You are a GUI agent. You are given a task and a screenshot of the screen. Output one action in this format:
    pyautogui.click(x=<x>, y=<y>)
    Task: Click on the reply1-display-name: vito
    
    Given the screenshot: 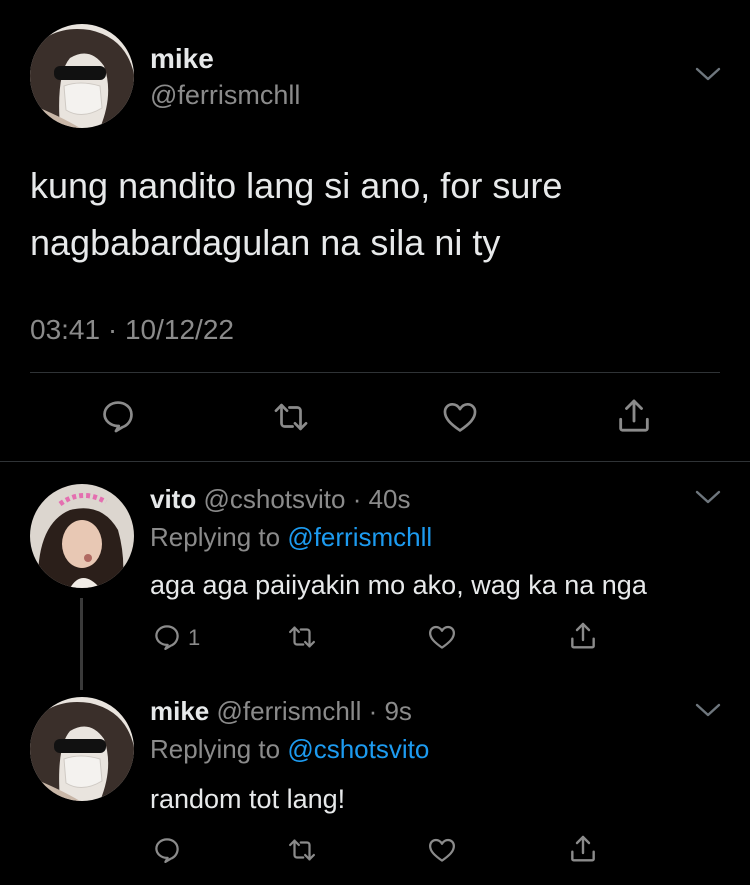 What is the action you would take?
    pyautogui.click(x=173, y=499)
    